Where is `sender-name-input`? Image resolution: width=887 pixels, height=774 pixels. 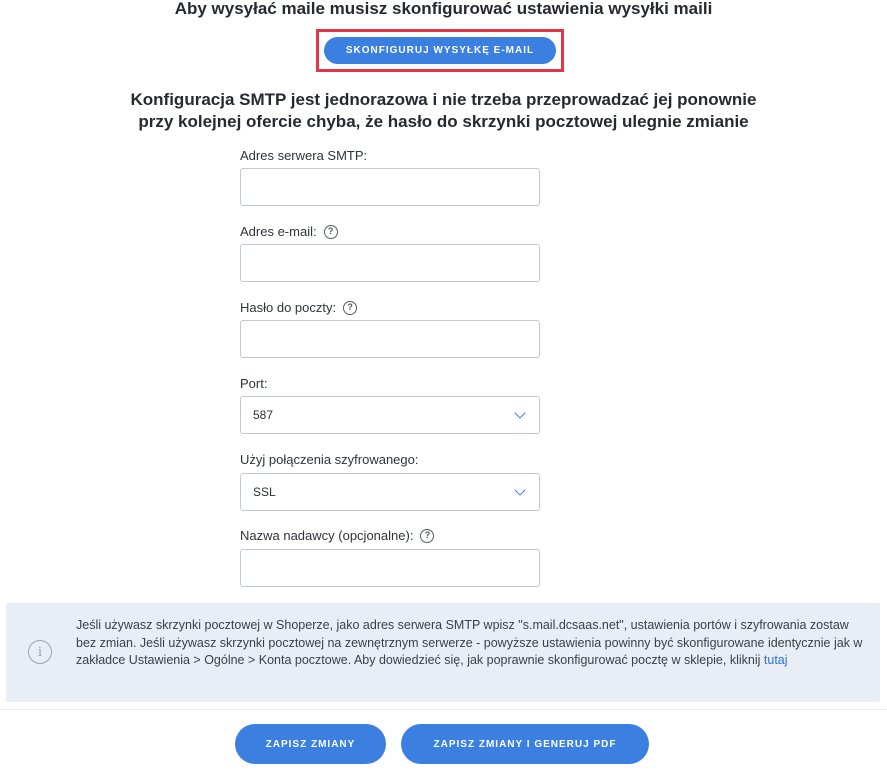 sender-name-input is located at coordinates (390, 568).